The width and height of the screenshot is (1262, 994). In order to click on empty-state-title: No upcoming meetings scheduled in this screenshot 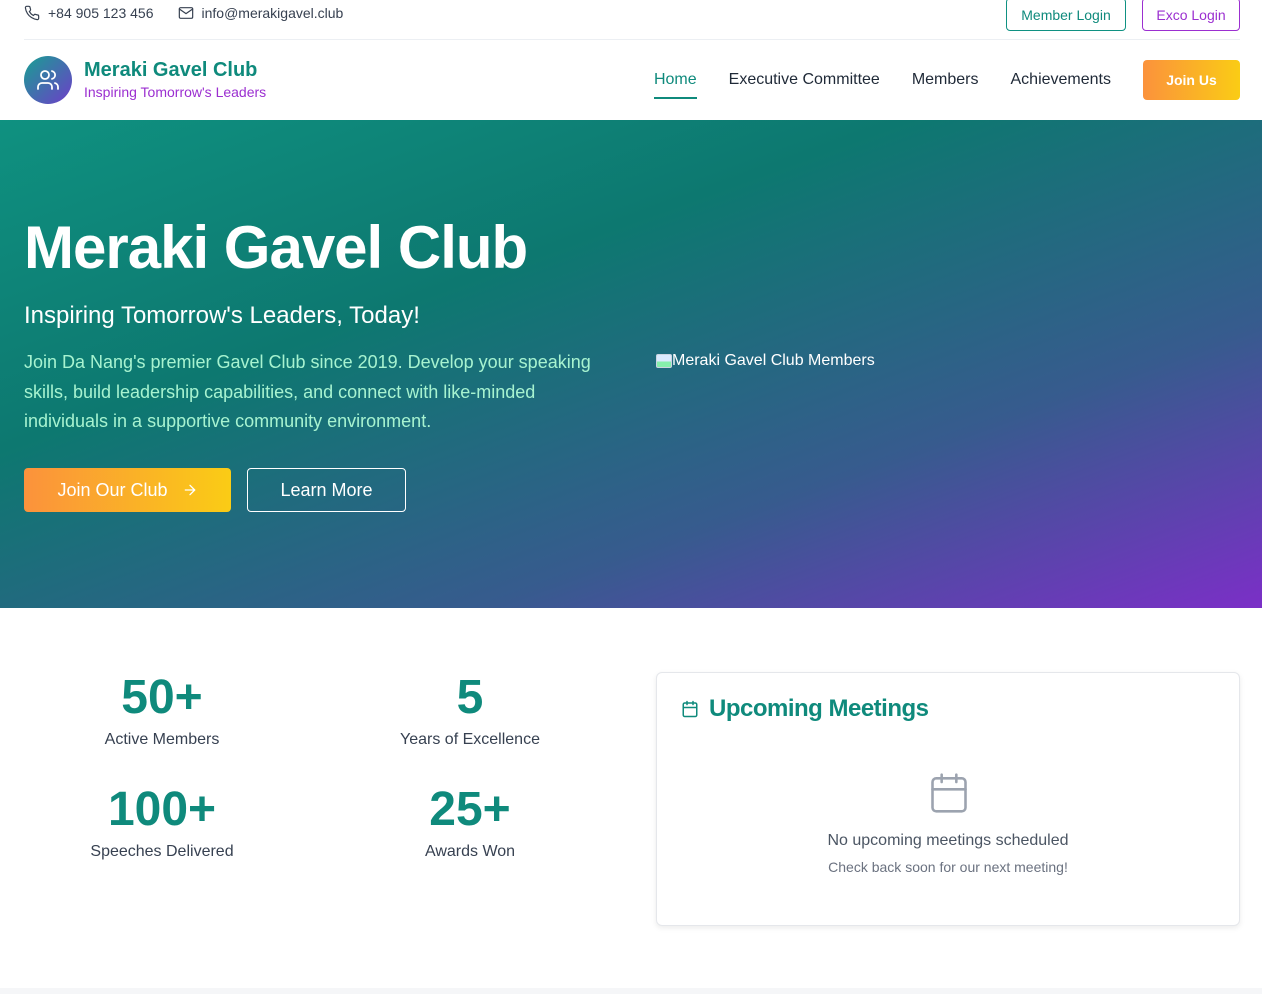, I will do `click(948, 840)`.